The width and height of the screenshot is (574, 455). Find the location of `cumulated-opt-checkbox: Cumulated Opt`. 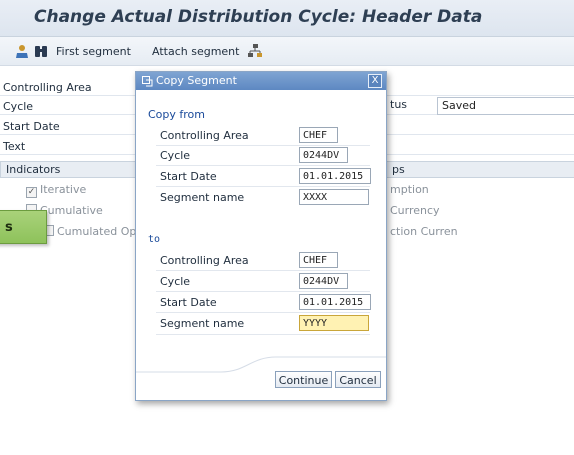

cumulated-opt-checkbox: Cumulated Opt is located at coordinates (92, 231).